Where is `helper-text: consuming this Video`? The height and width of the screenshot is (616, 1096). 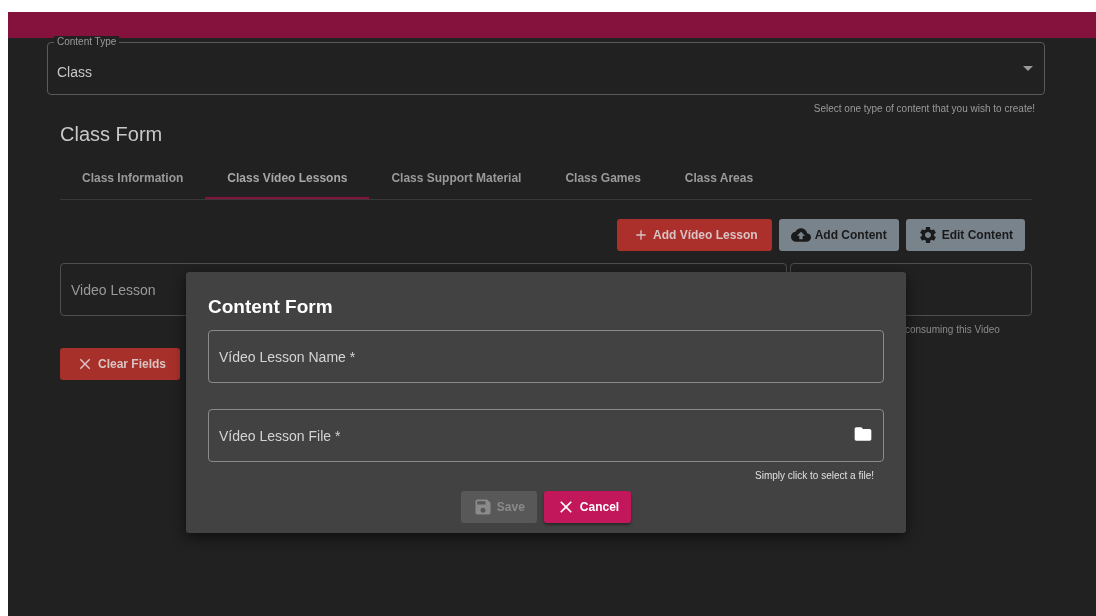
helper-text: consuming this Video is located at coordinates (953, 329).